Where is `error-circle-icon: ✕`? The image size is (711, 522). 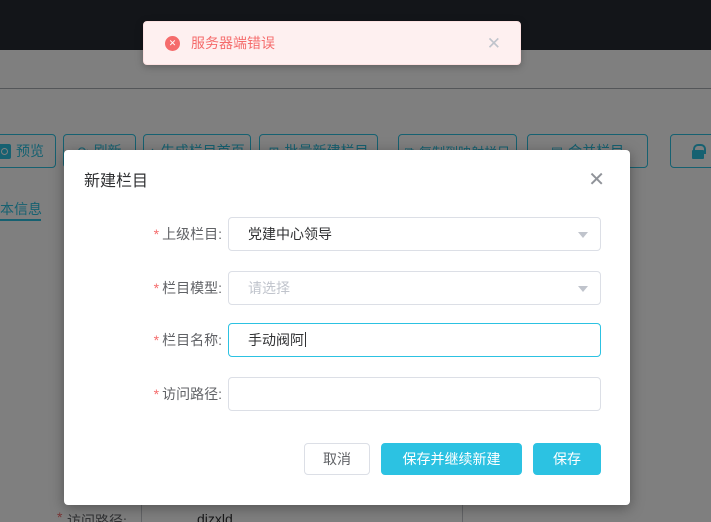 error-circle-icon: ✕ is located at coordinates (172, 43).